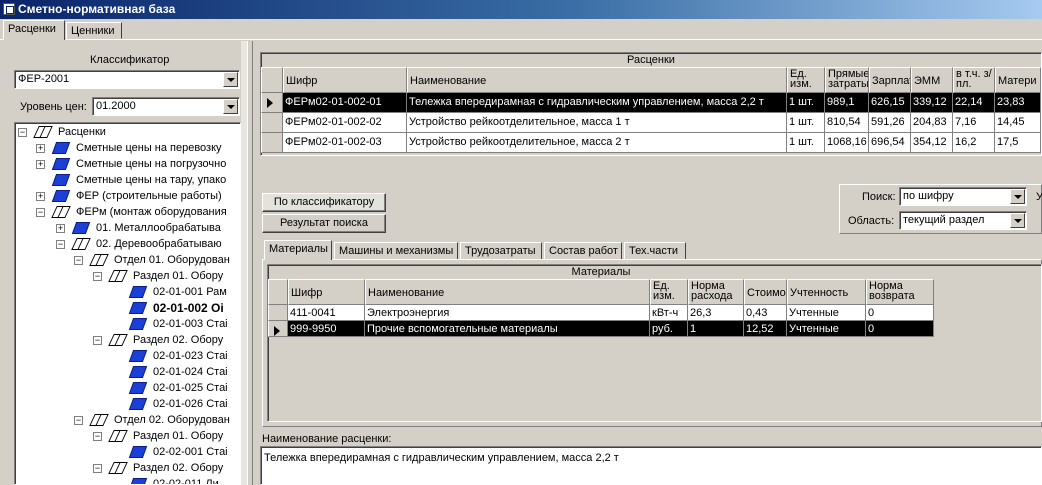  Describe the element at coordinates (326, 329) in the screenshot. I see `material-code: 999-9950` at that location.